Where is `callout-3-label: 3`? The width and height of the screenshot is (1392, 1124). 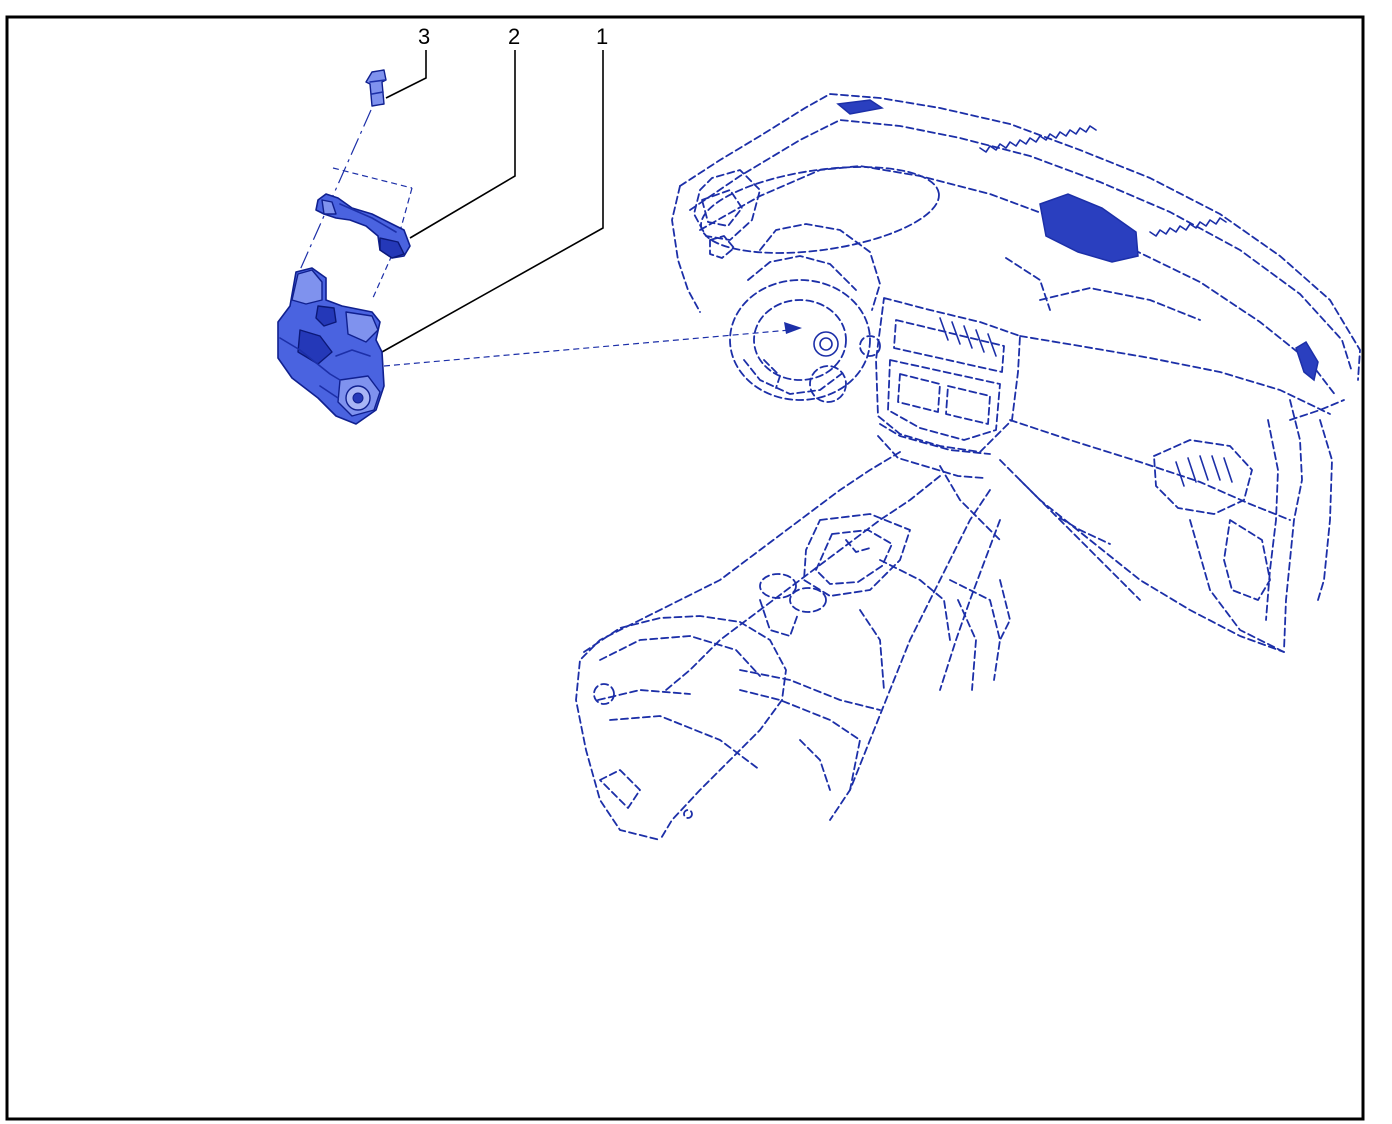
callout-3-label: 3 is located at coordinates (424, 36).